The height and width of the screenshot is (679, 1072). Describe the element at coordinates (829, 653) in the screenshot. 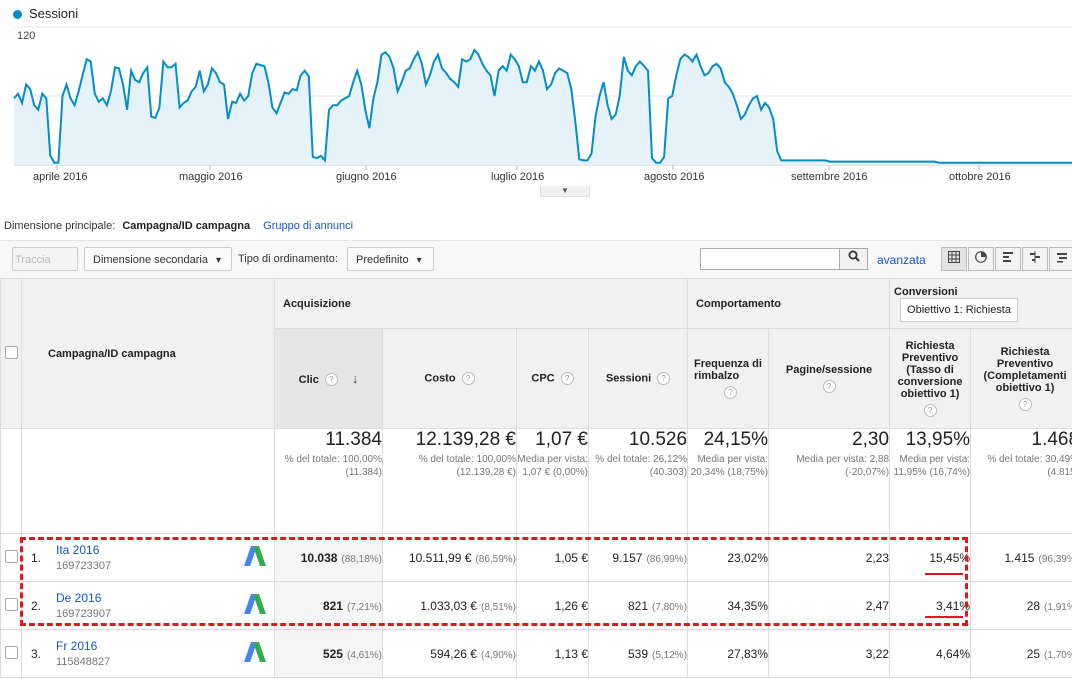

I see `cell-pages: 3,22` at that location.